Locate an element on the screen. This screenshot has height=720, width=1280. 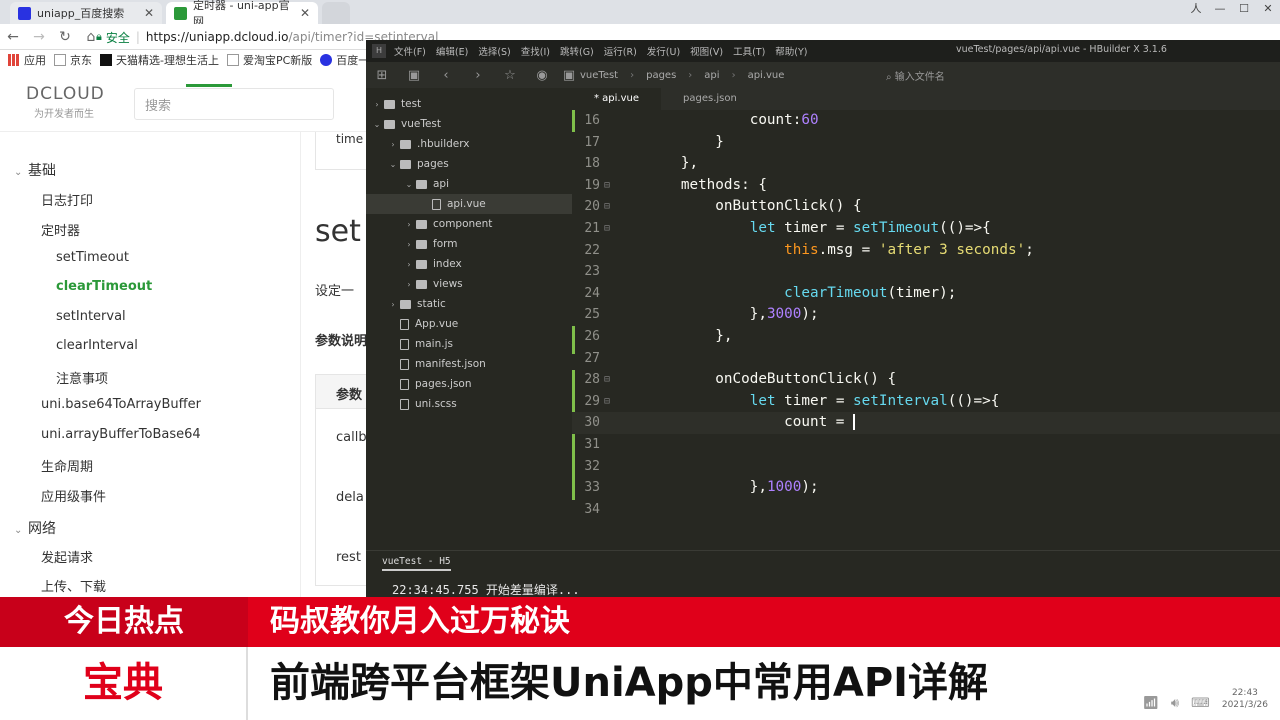
sidebar-item: 注意事项 is located at coordinates (82, 377).